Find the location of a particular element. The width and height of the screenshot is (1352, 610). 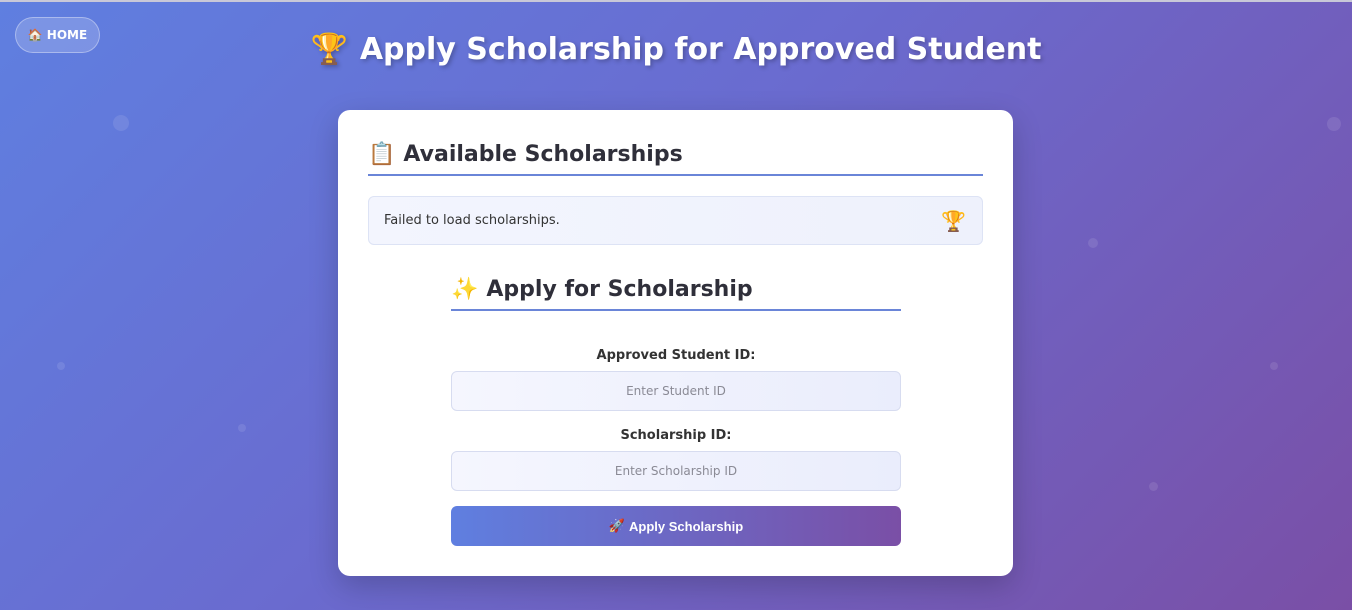

apply-form-title: Apply for Scholarship is located at coordinates (619, 289).